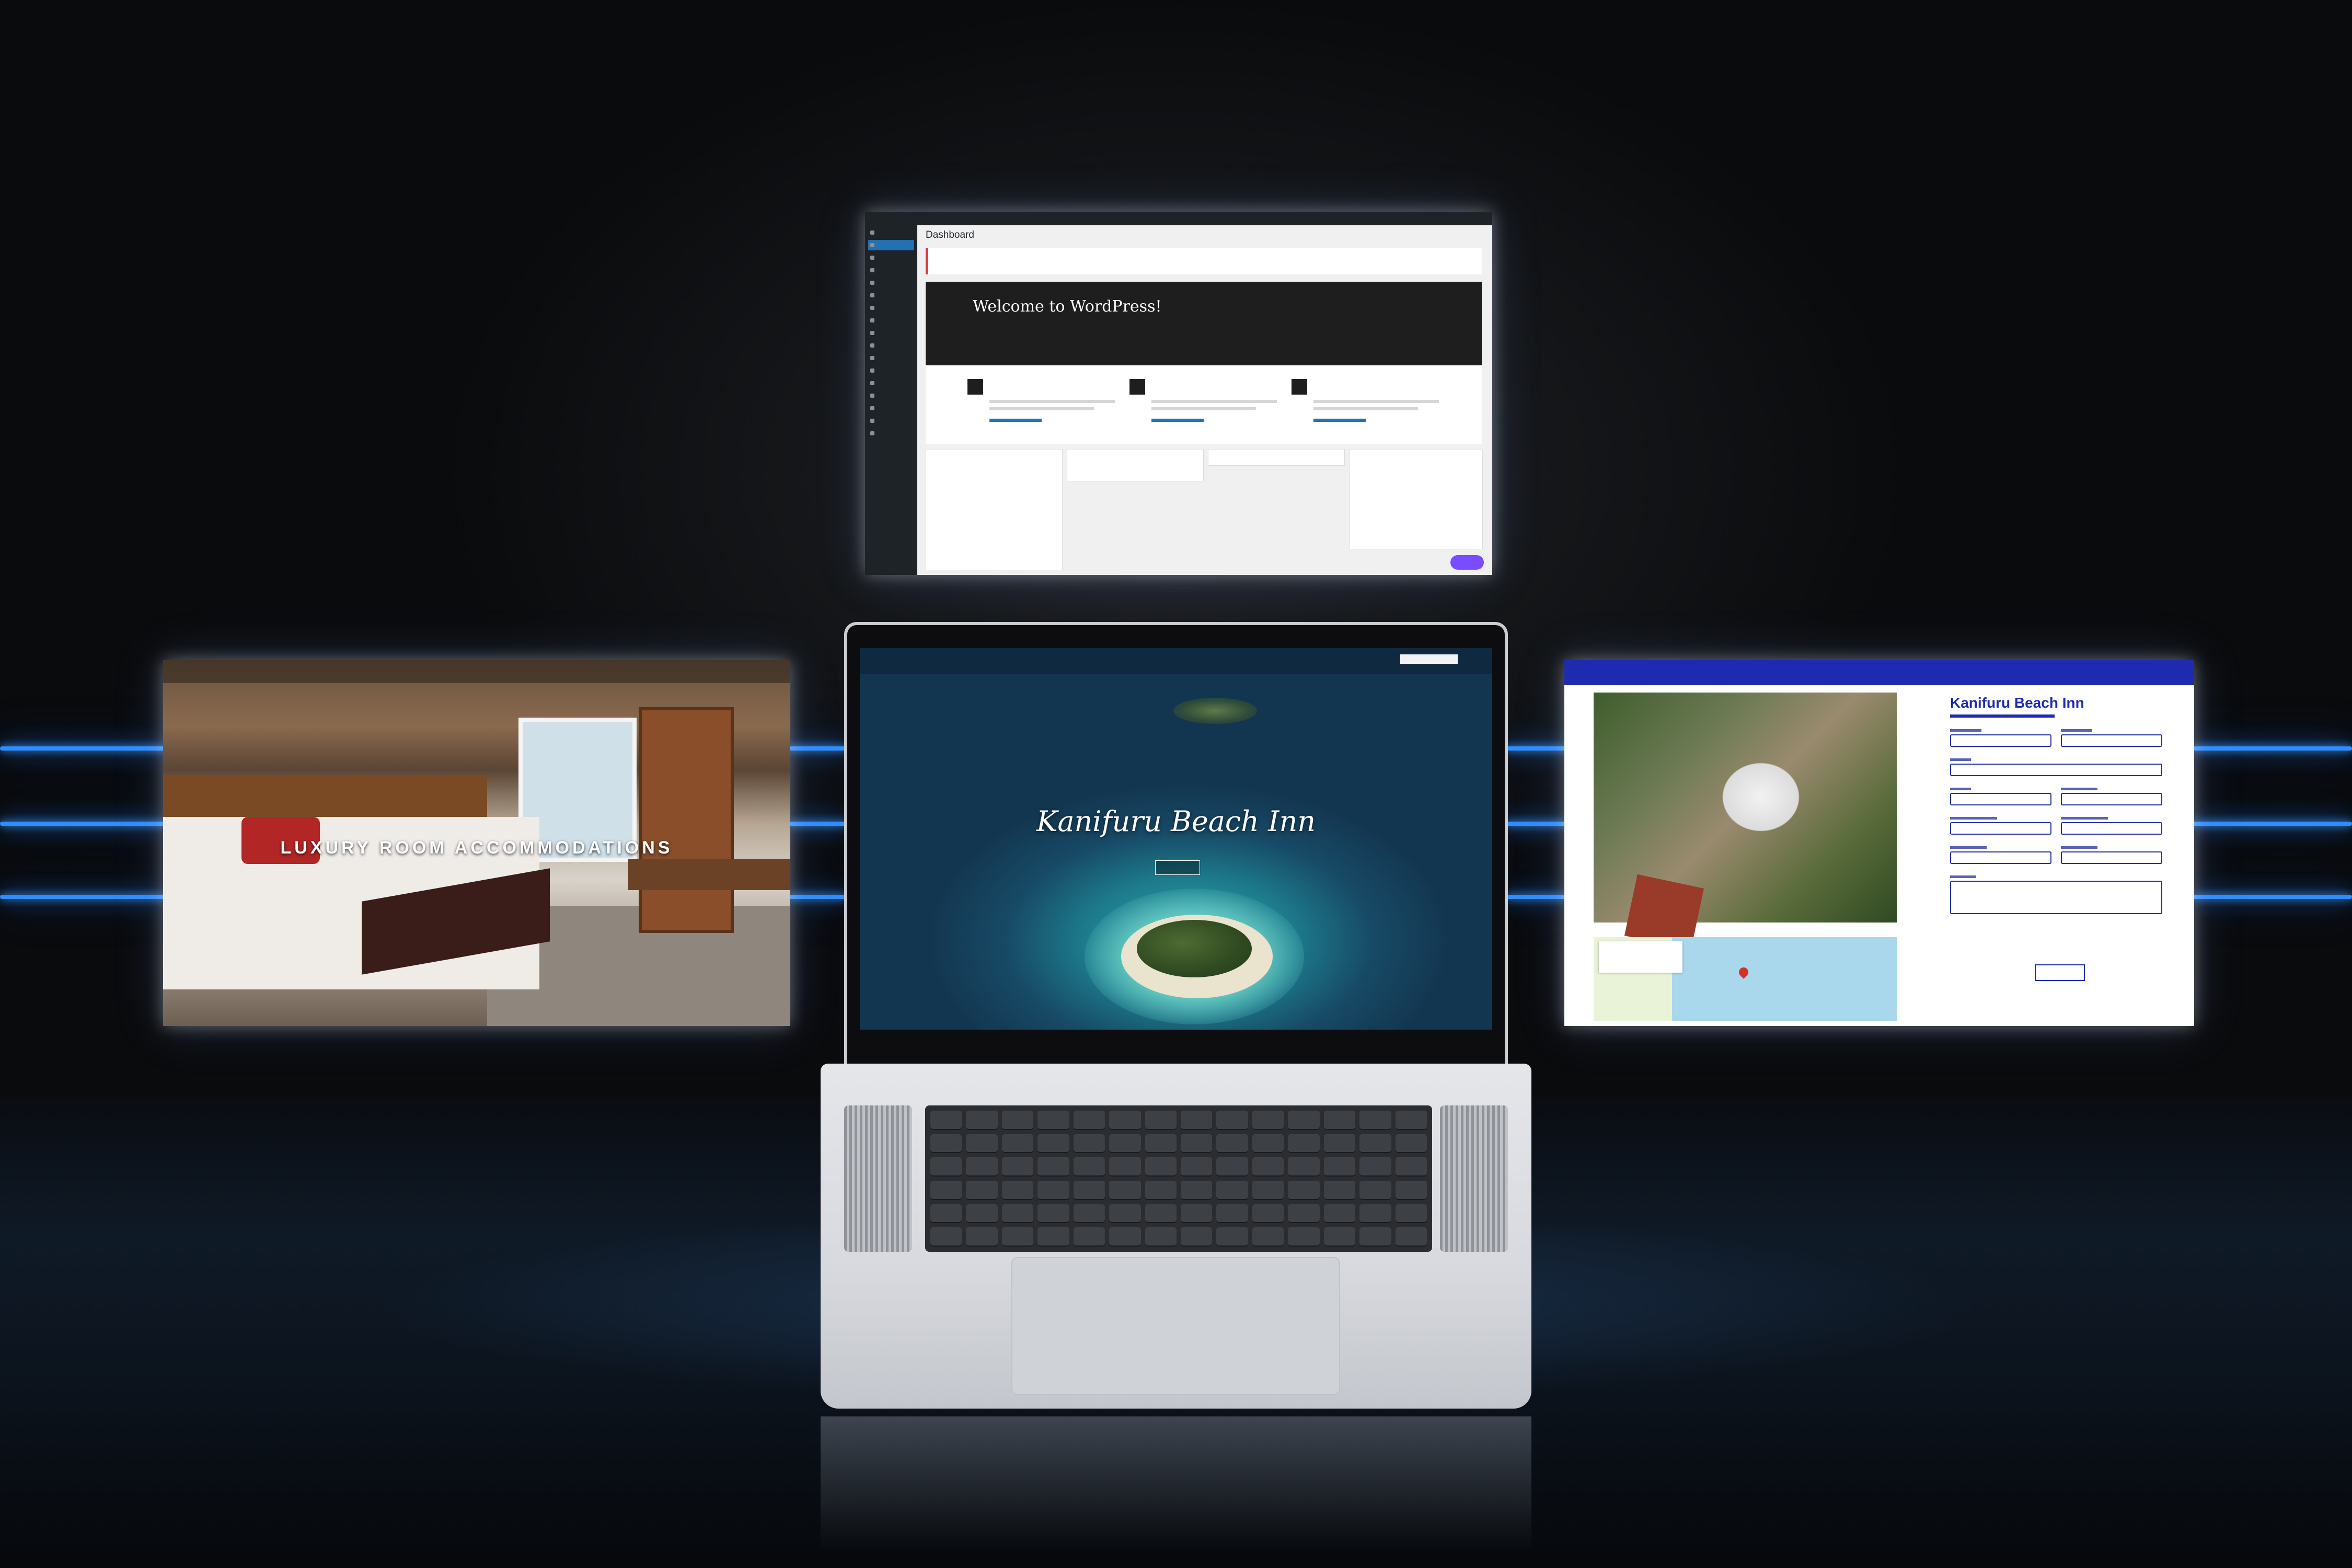 Image resolution: width=2352 pixels, height=1568 pixels. What do you see at coordinates (2017, 703) in the screenshot?
I see `booking-title: Kanifuru Beach Inn` at bounding box center [2017, 703].